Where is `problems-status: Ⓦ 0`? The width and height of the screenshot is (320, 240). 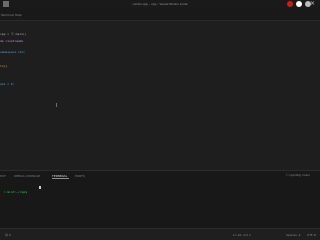 problems-status: Ⓦ 0 is located at coordinates (8, 235).